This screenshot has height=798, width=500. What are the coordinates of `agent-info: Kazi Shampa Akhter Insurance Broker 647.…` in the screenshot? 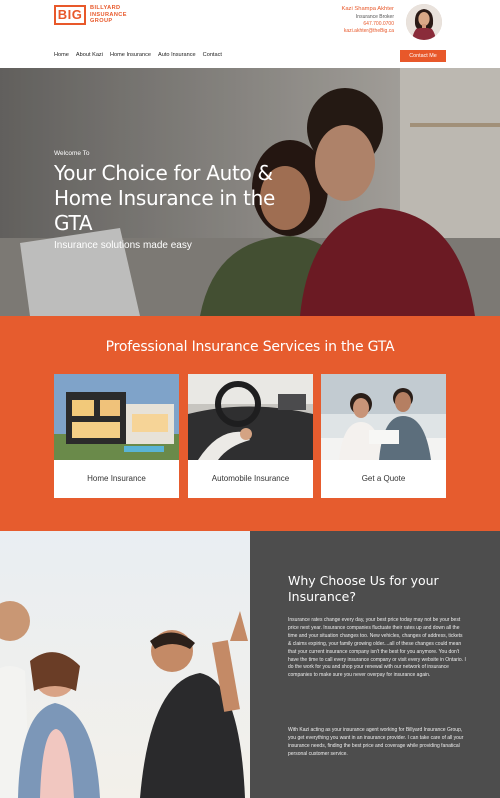 It's located at (367, 20).